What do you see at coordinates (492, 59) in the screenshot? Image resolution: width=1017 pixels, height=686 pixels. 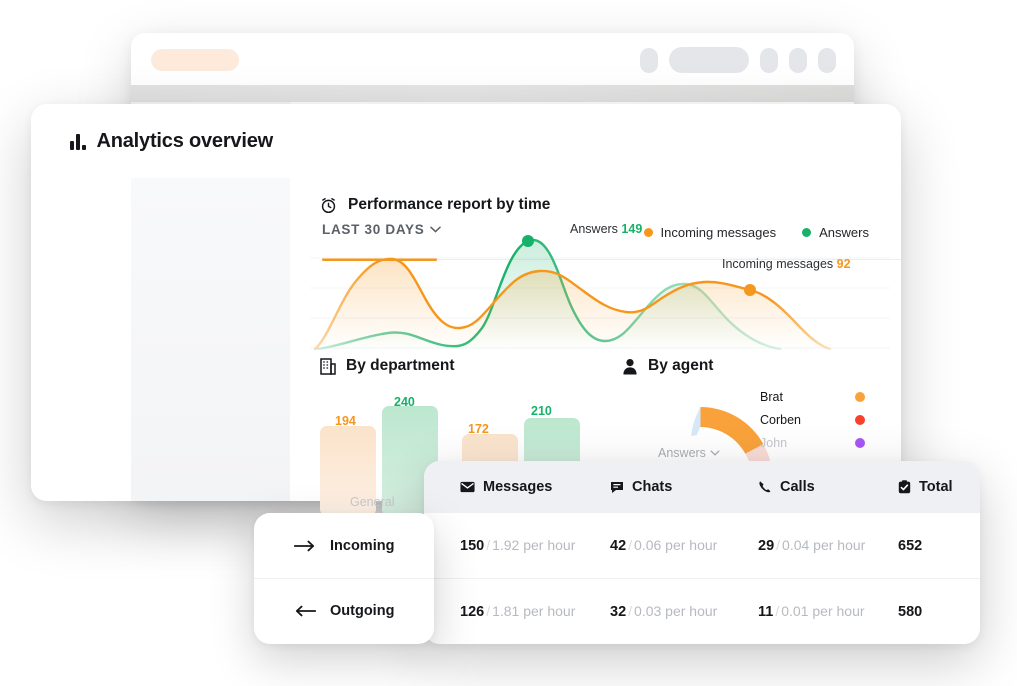 I see `browser-chrome` at bounding box center [492, 59].